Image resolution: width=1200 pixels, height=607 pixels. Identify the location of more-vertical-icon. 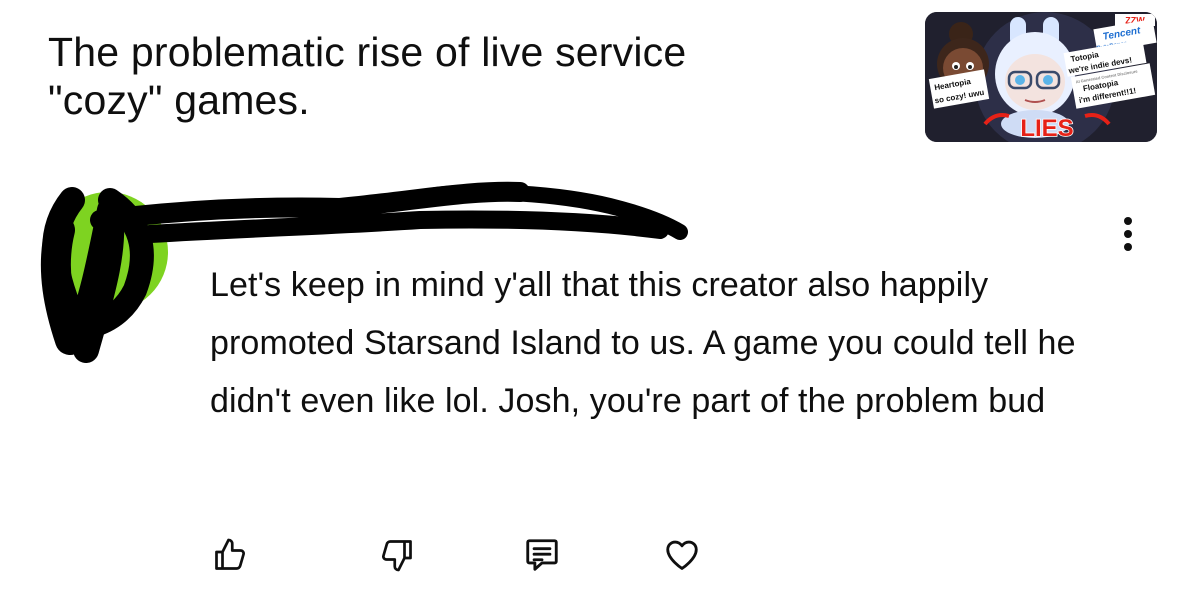
(1128, 221).